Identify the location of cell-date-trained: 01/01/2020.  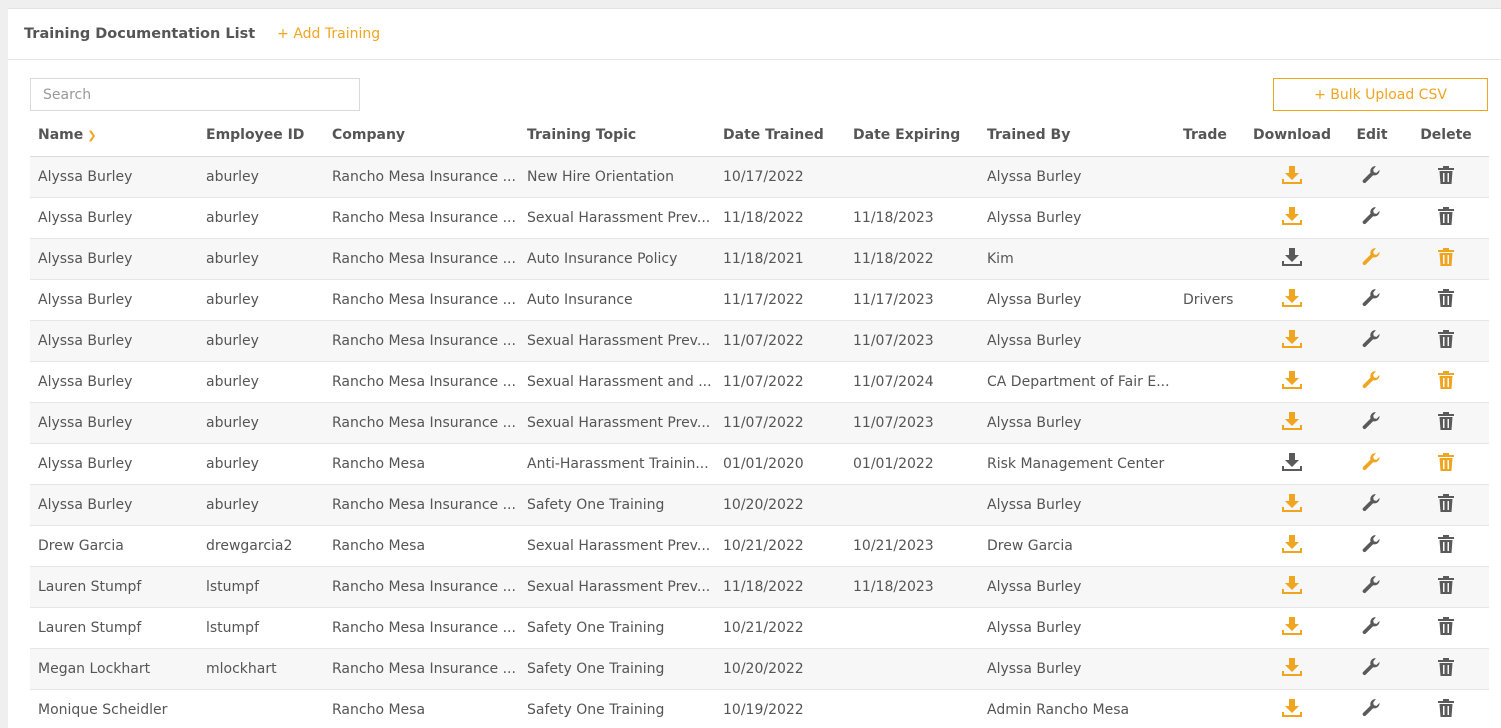
(780, 464).